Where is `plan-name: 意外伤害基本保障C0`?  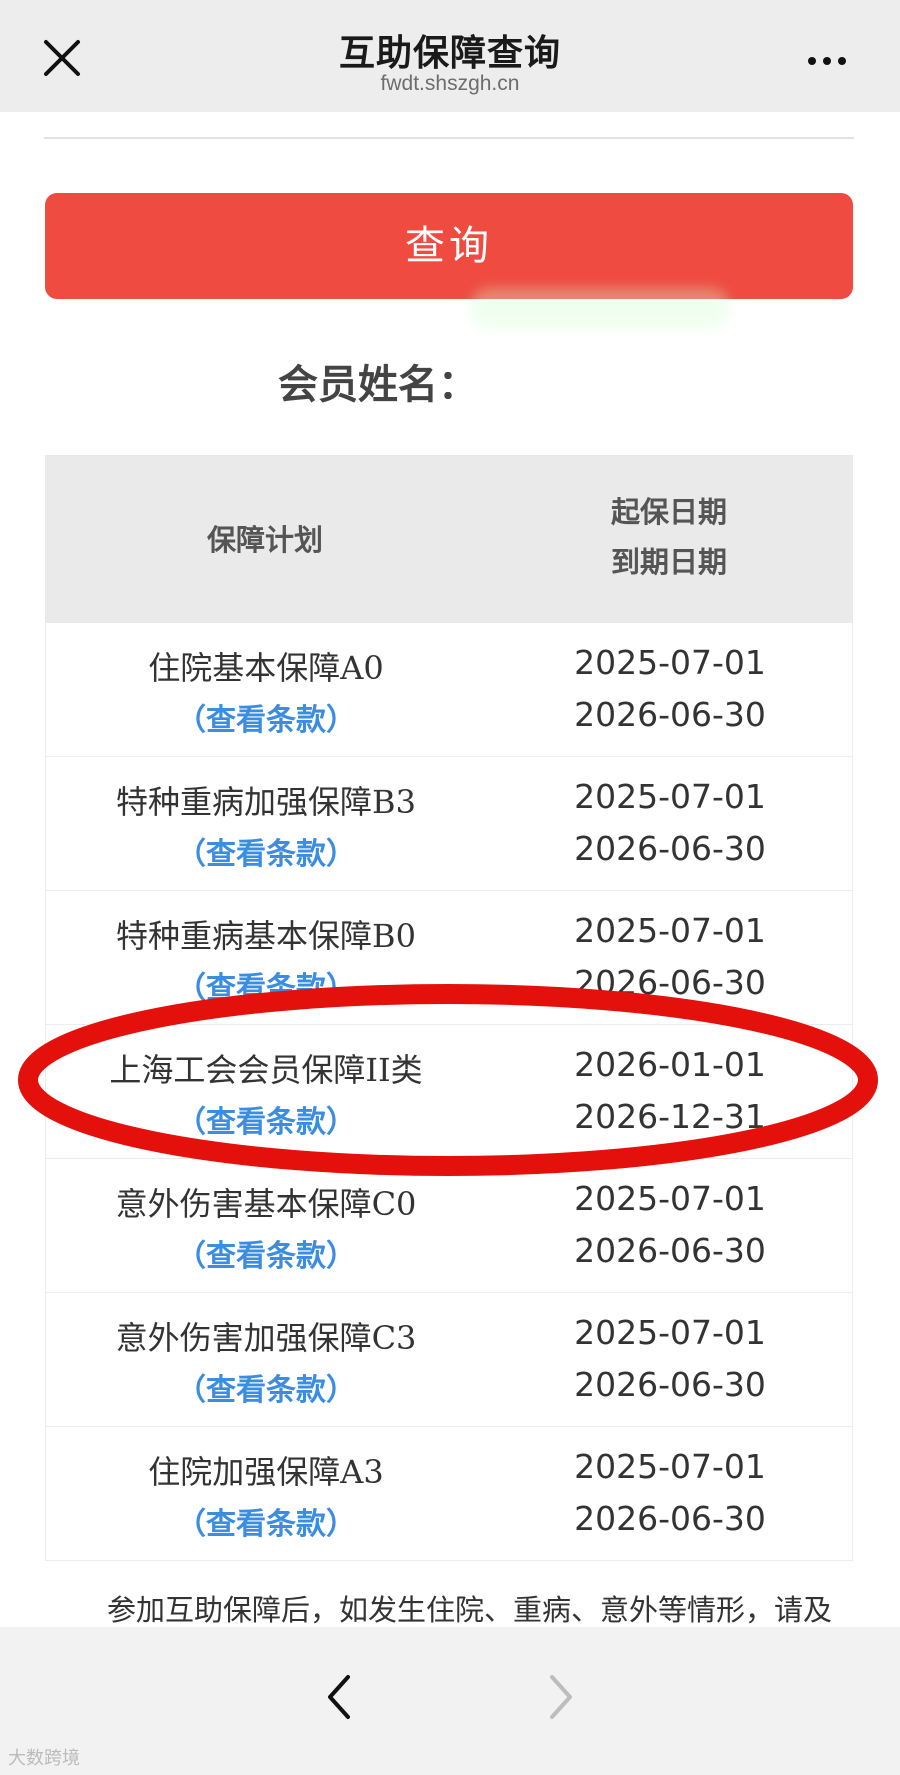
plan-name: 意外伤害基本保障C0 is located at coordinates (266, 1204).